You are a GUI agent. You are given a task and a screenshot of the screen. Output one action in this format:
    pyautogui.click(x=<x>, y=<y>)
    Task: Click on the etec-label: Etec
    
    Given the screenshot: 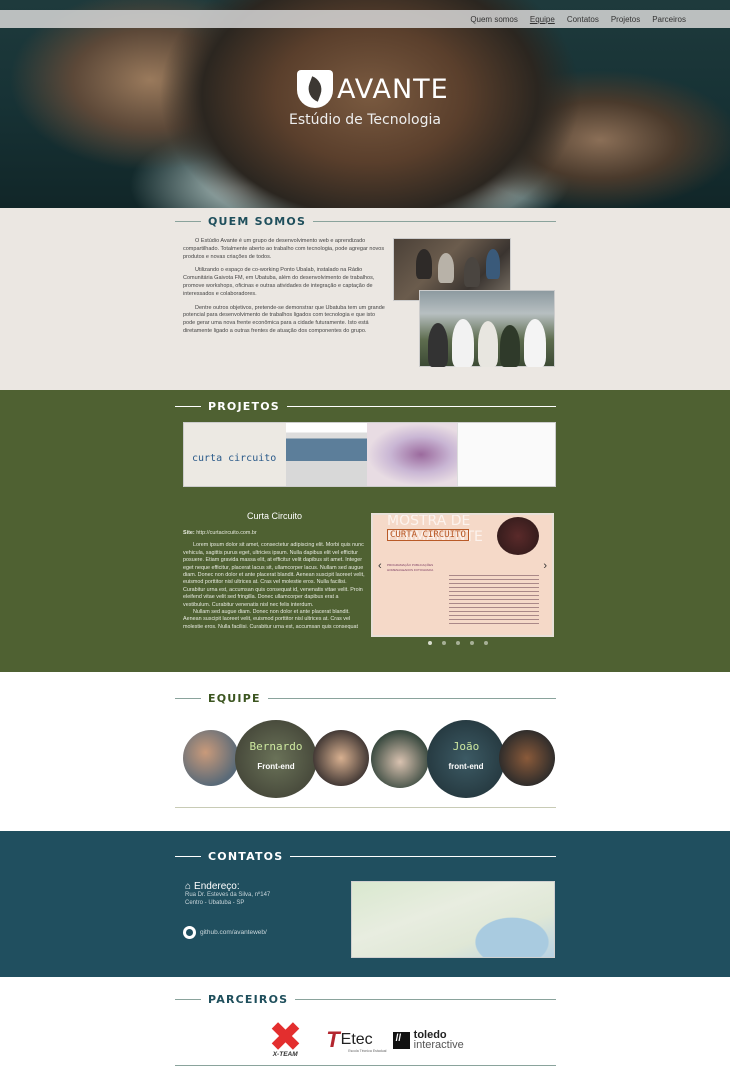 What is the action you would take?
    pyautogui.click(x=356, y=1039)
    